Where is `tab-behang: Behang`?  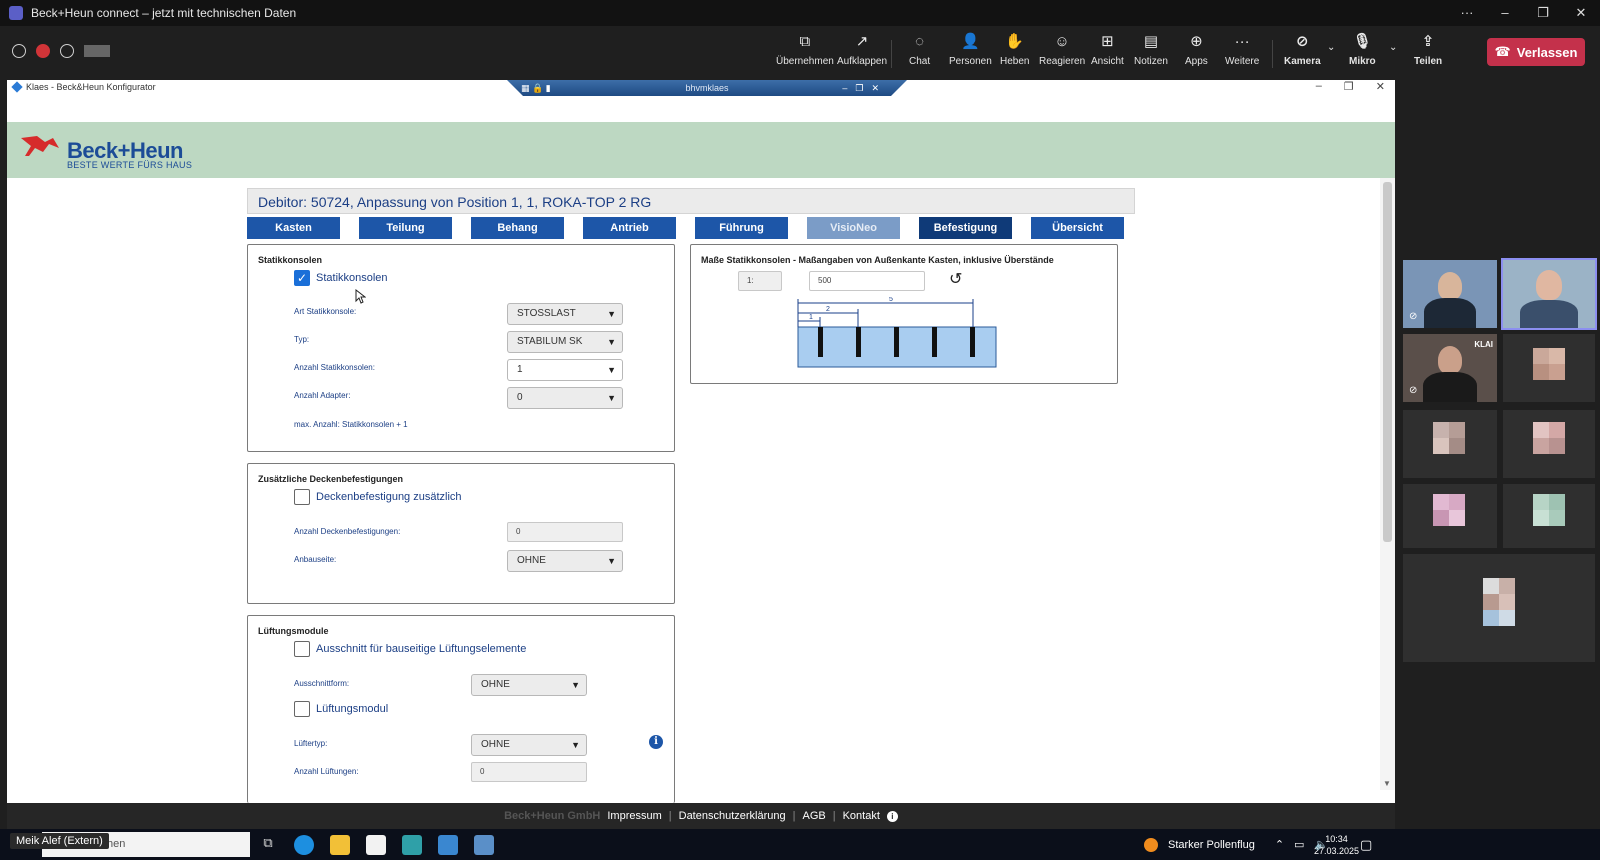 tab-behang: Behang is located at coordinates (517, 228).